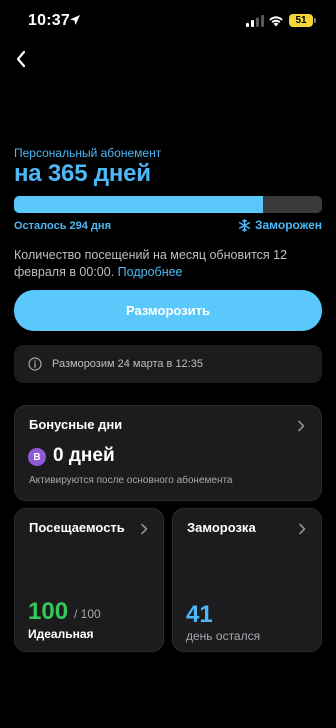 This screenshot has height=728, width=336. Describe the element at coordinates (49, 20) in the screenshot. I see `status-time: 10:37` at that location.